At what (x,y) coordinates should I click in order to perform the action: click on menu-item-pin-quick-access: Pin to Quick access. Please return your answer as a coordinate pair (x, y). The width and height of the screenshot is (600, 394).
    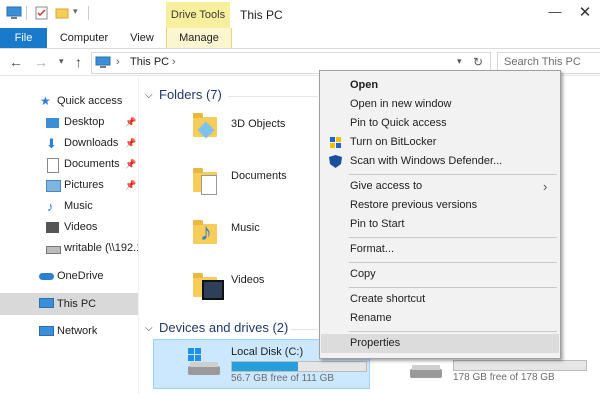
    Looking at the image, I should click on (440, 123).